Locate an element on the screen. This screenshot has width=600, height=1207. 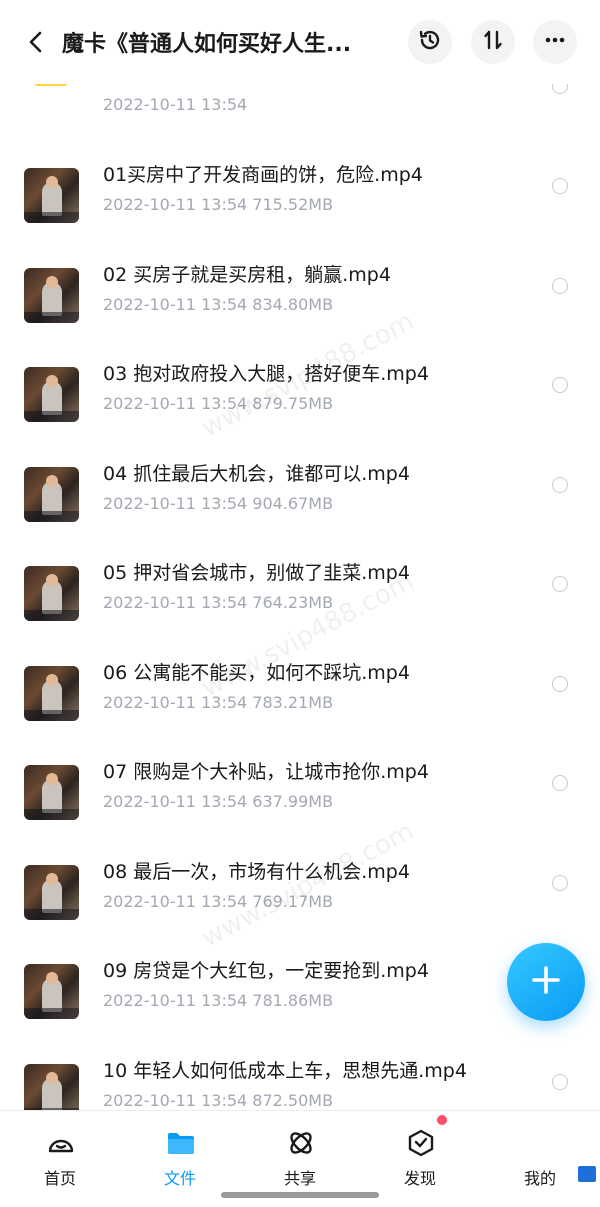
home-indicator is located at coordinates (300, 1195).